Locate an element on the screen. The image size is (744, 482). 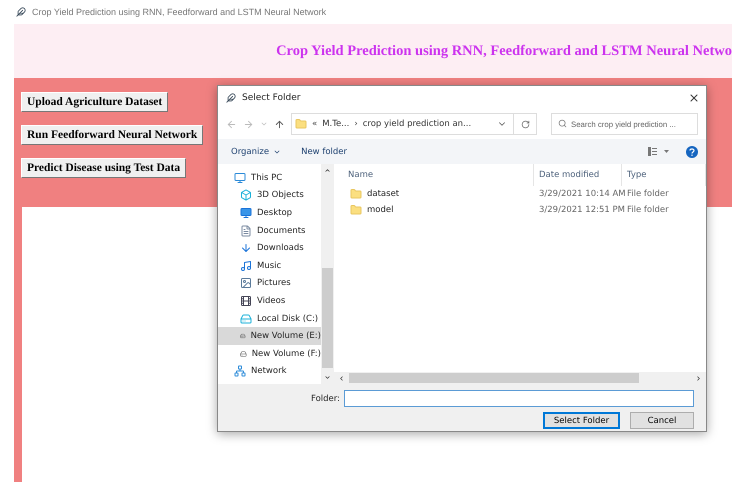
desktop-icon is located at coordinates (246, 212).